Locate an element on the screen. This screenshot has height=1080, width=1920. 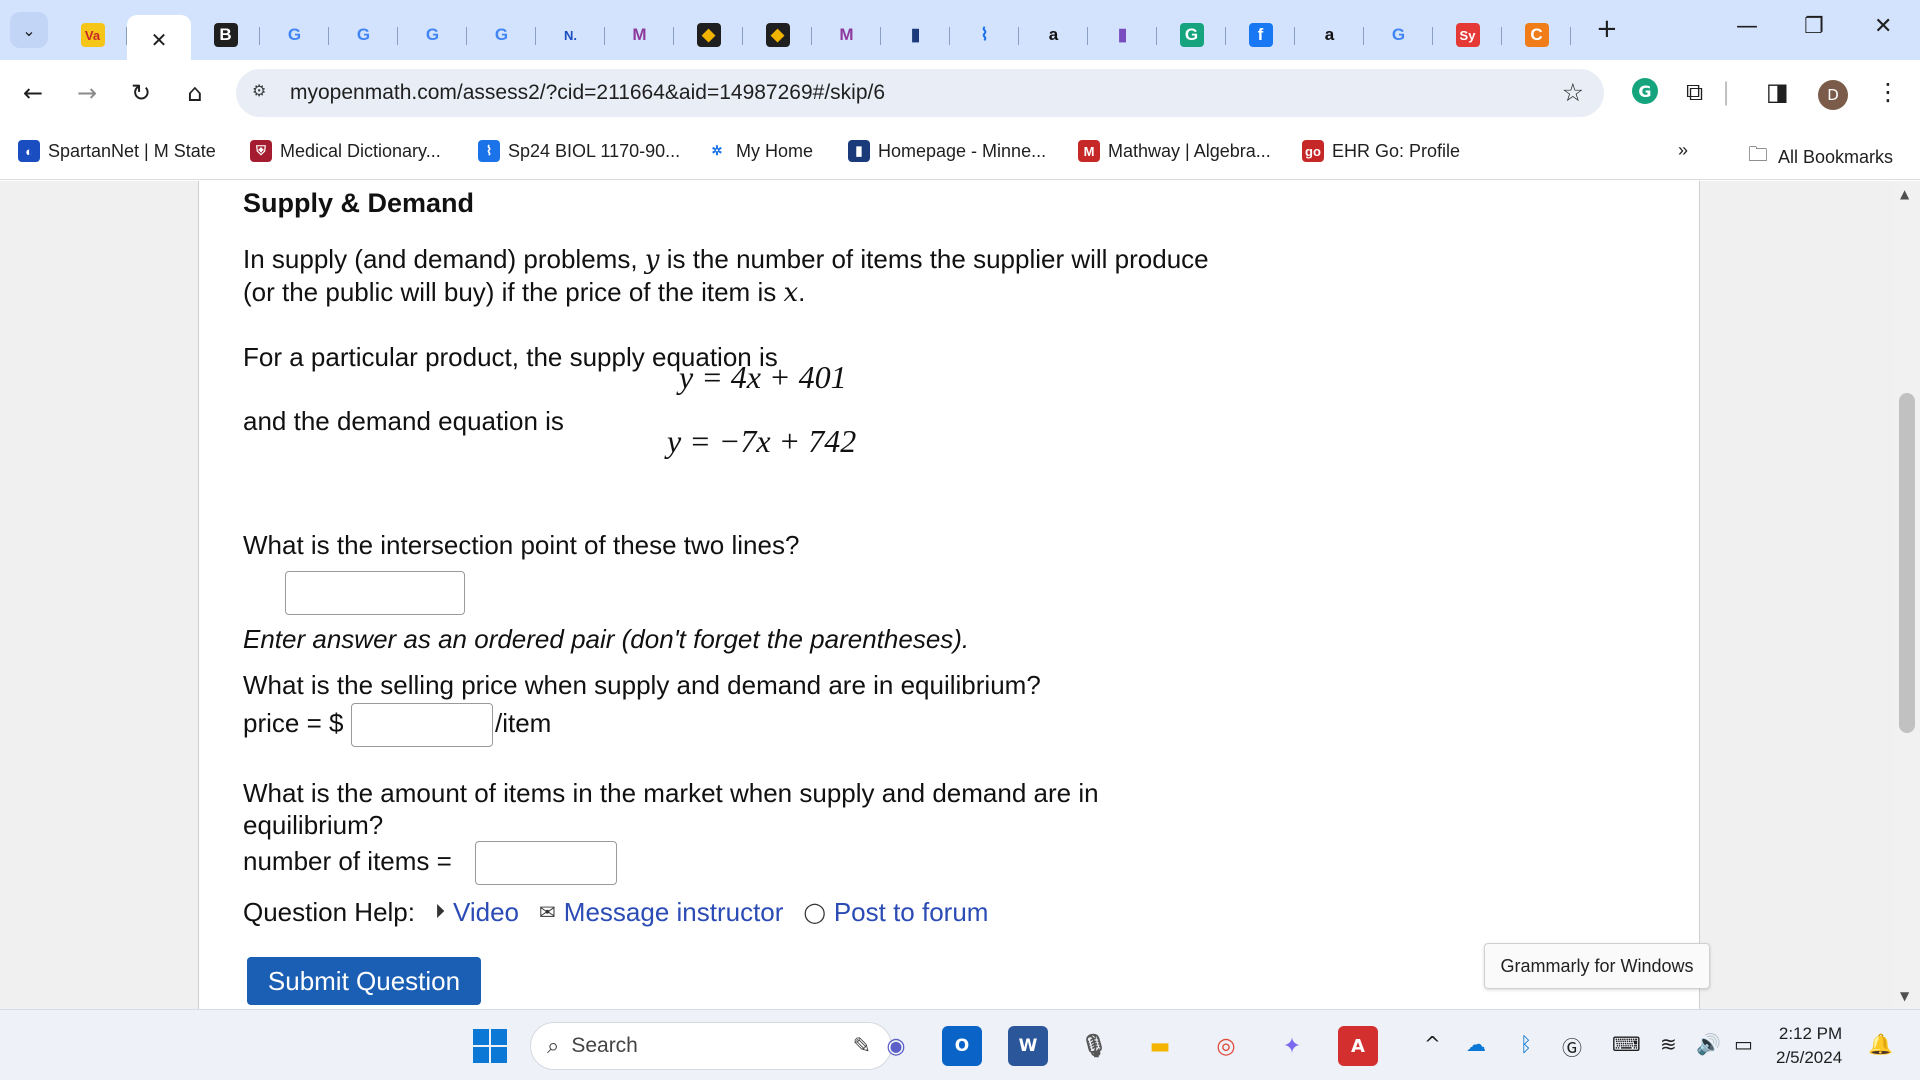
page-scrollbar: ▲ ▼ is located at coordinates (1907, 595).